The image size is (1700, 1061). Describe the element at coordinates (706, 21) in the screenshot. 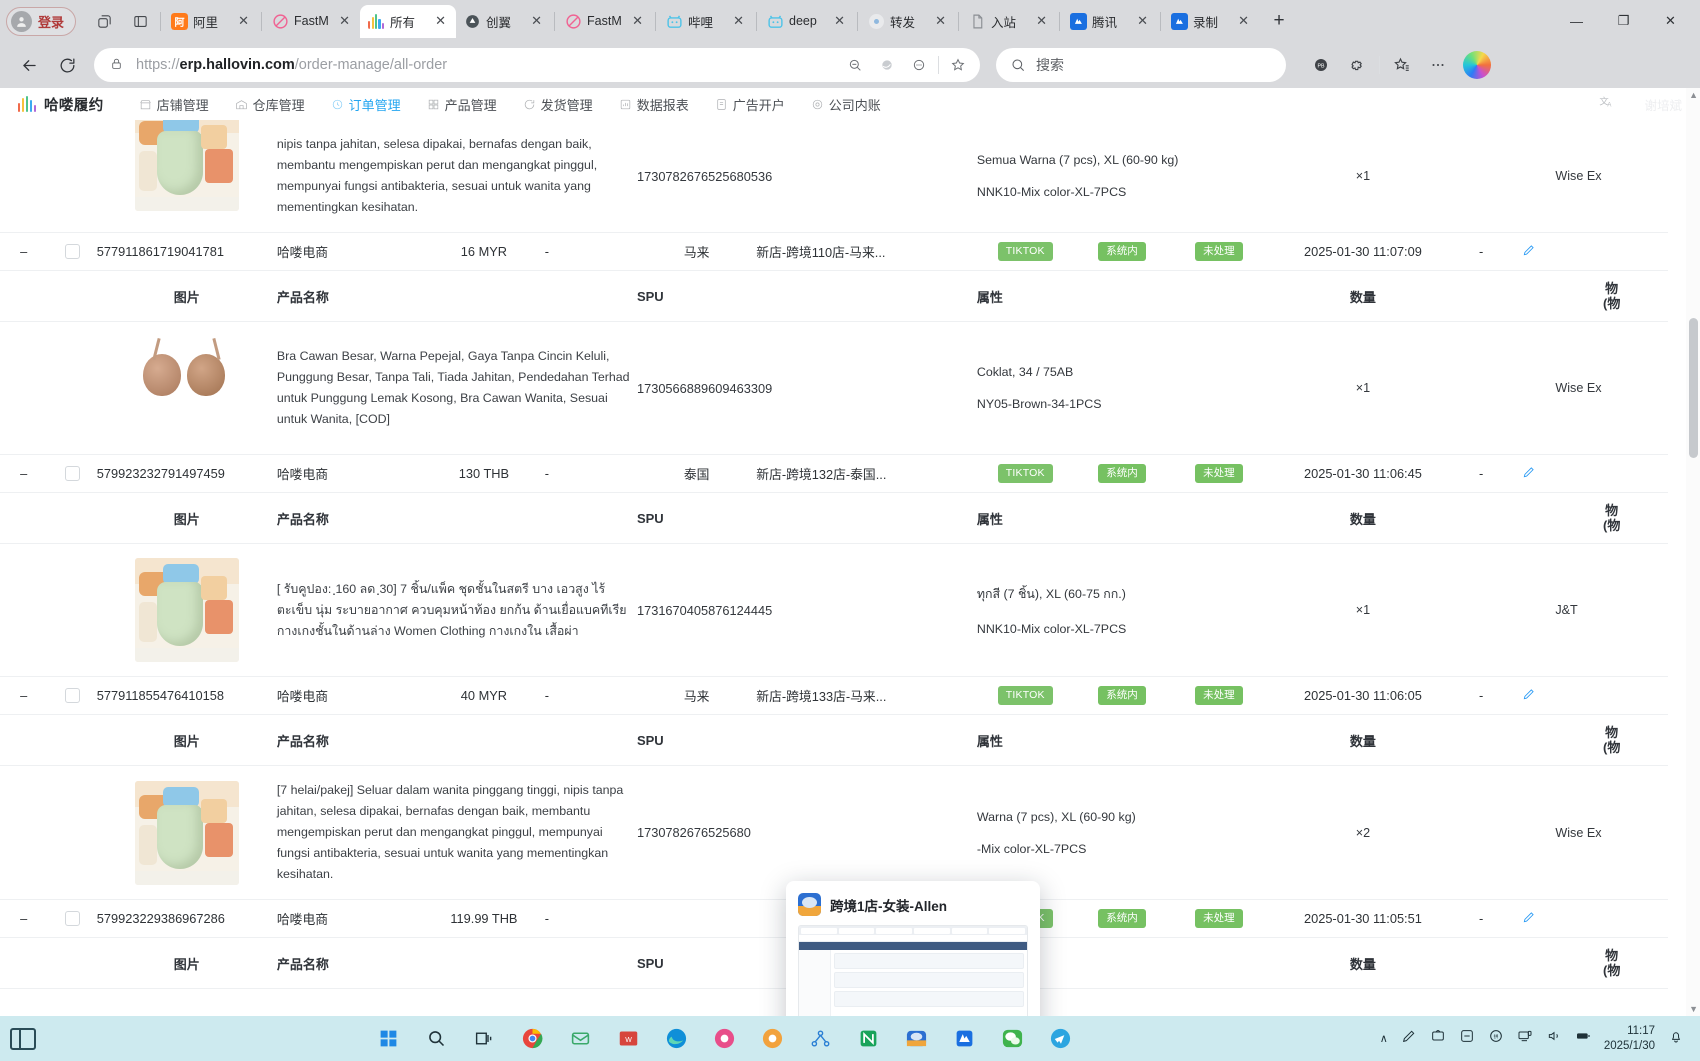

I see `browser-tab: 哔哩 ✕` at that location.